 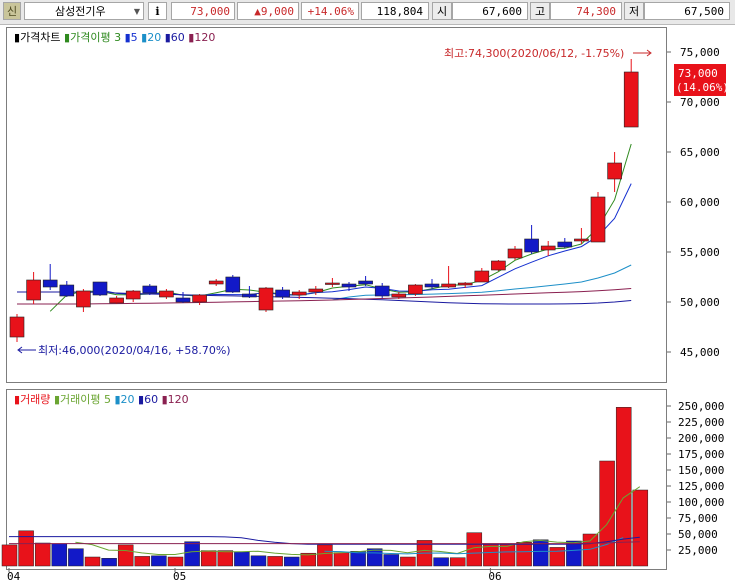 What do you see at coordinates (701, 470) in the screenshot?
I see `volume-axis-label: 150,000` at bounding box center [701, 470].